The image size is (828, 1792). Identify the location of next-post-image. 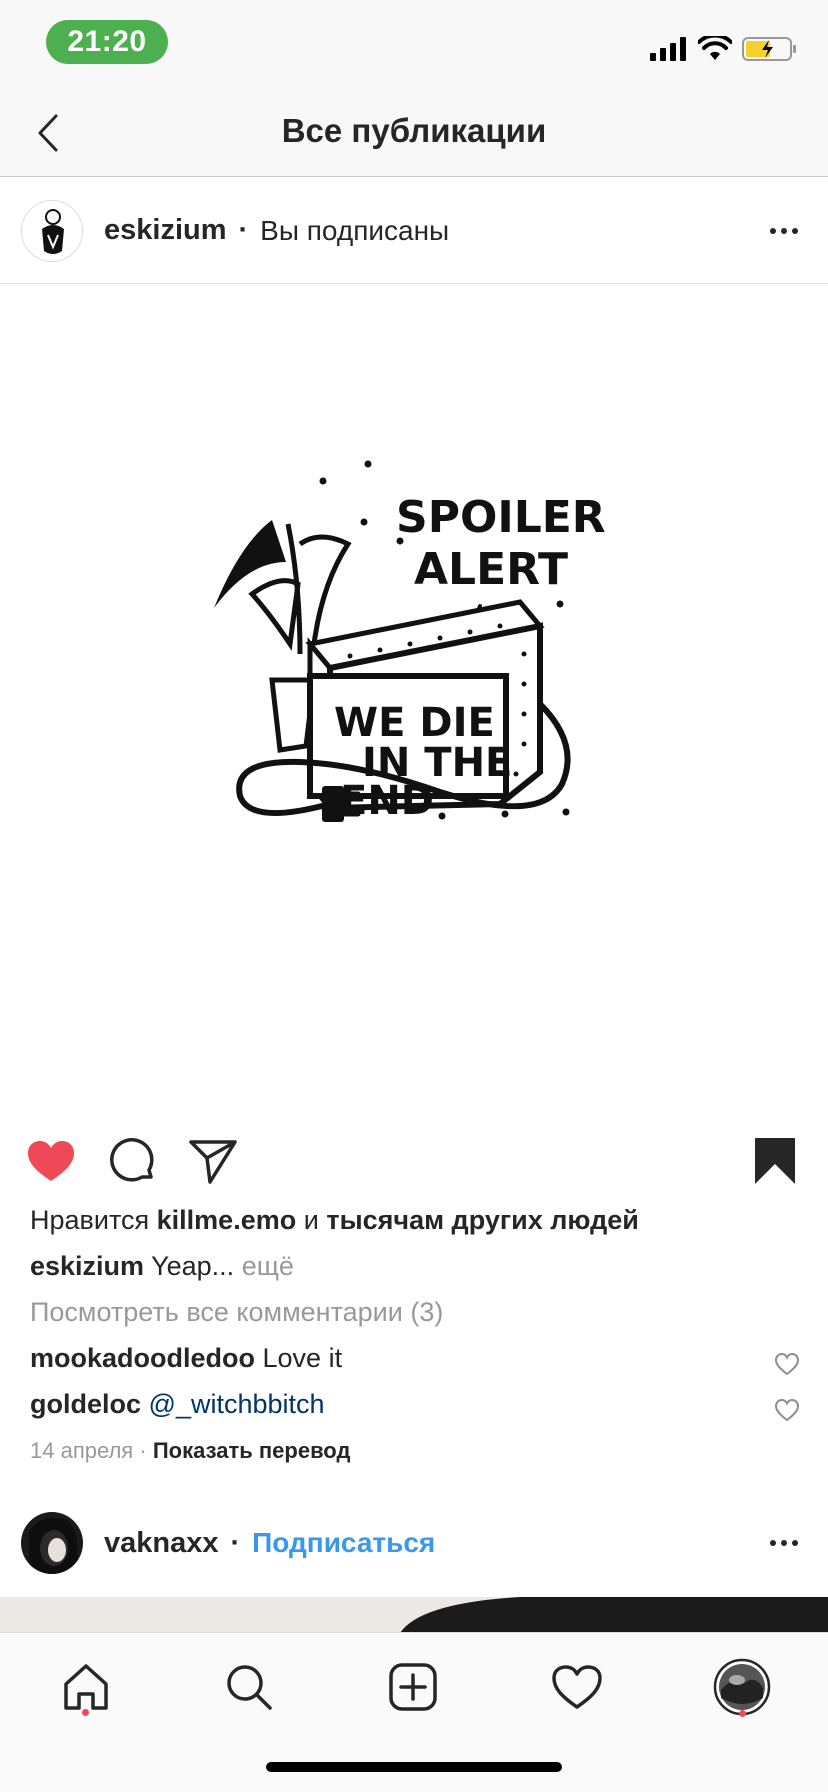
(414, 1615).